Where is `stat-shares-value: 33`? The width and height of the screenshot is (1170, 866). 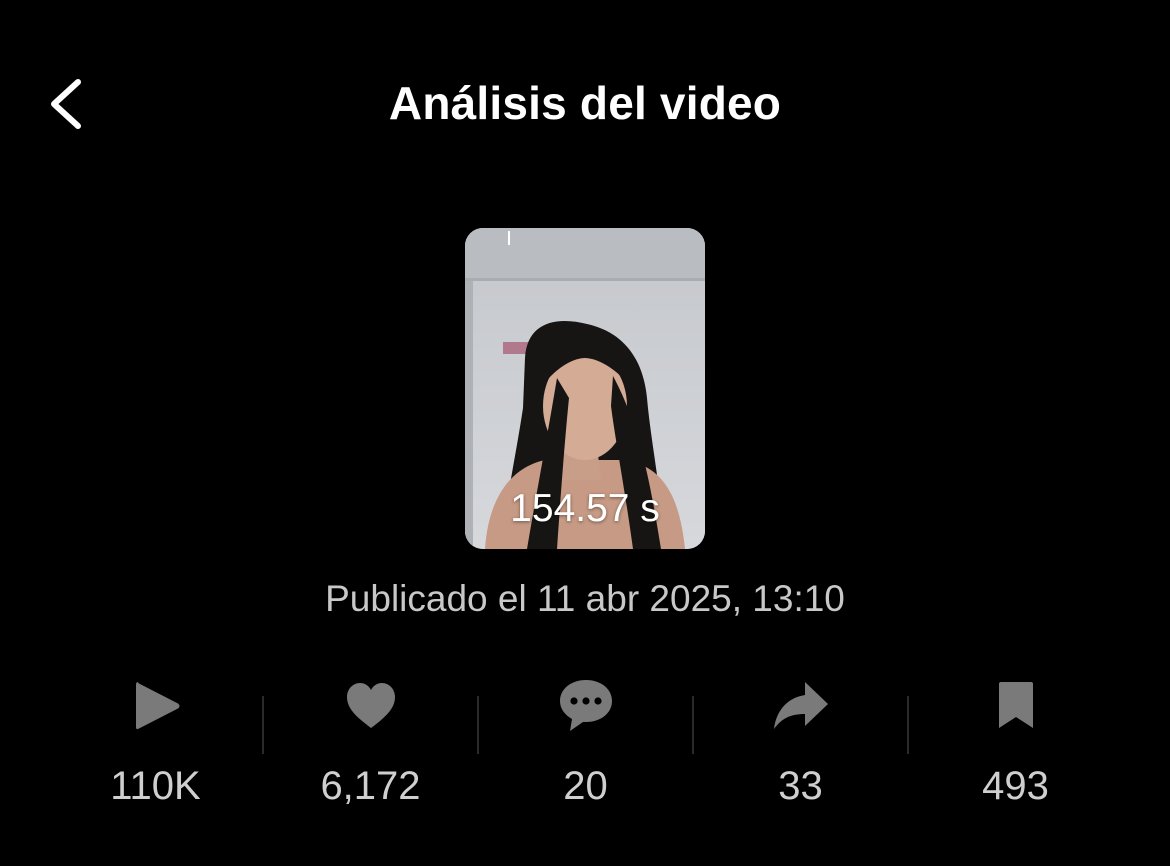 stat-shares-value: 33 is located at coordinates (800, 786).